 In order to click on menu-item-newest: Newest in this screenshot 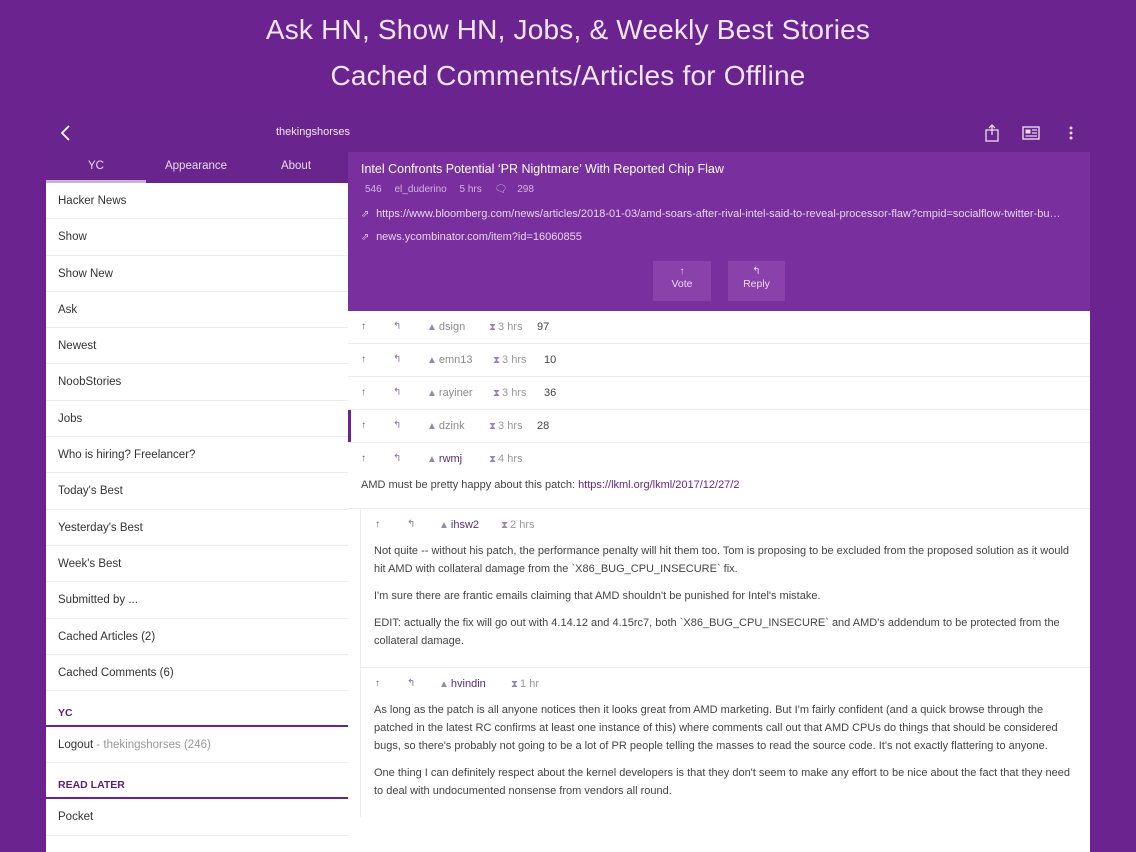, I will do `click(197, 346)`.